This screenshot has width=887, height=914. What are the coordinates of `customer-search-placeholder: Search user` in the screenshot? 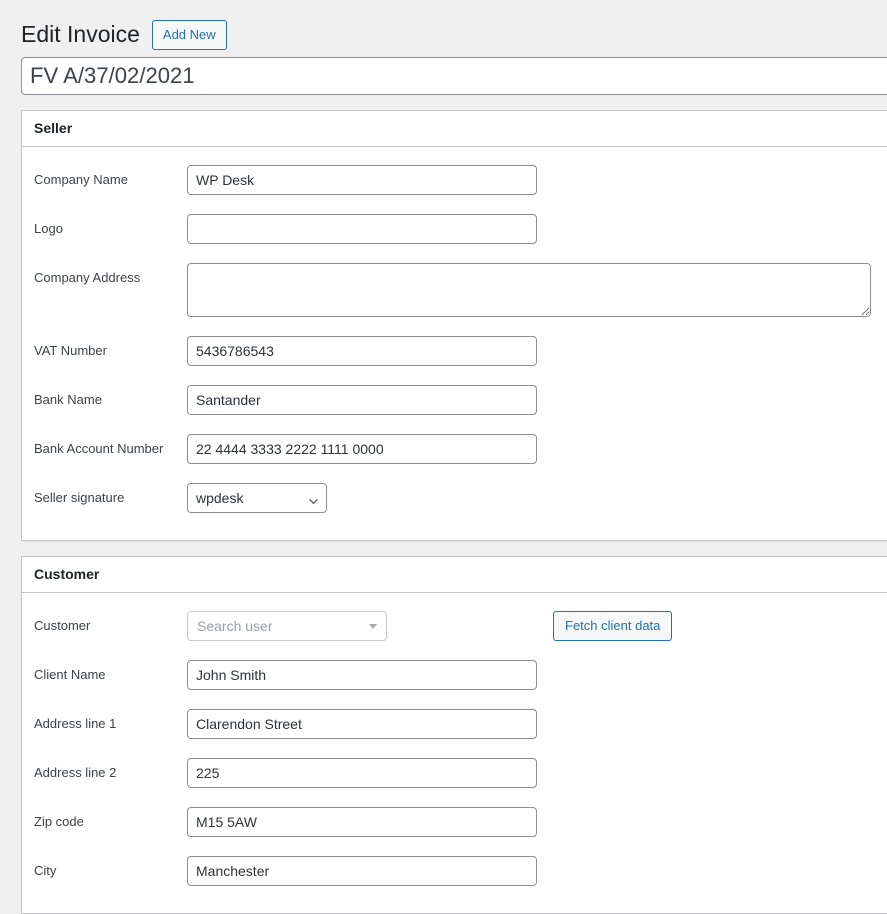 It's located at (235, 626).